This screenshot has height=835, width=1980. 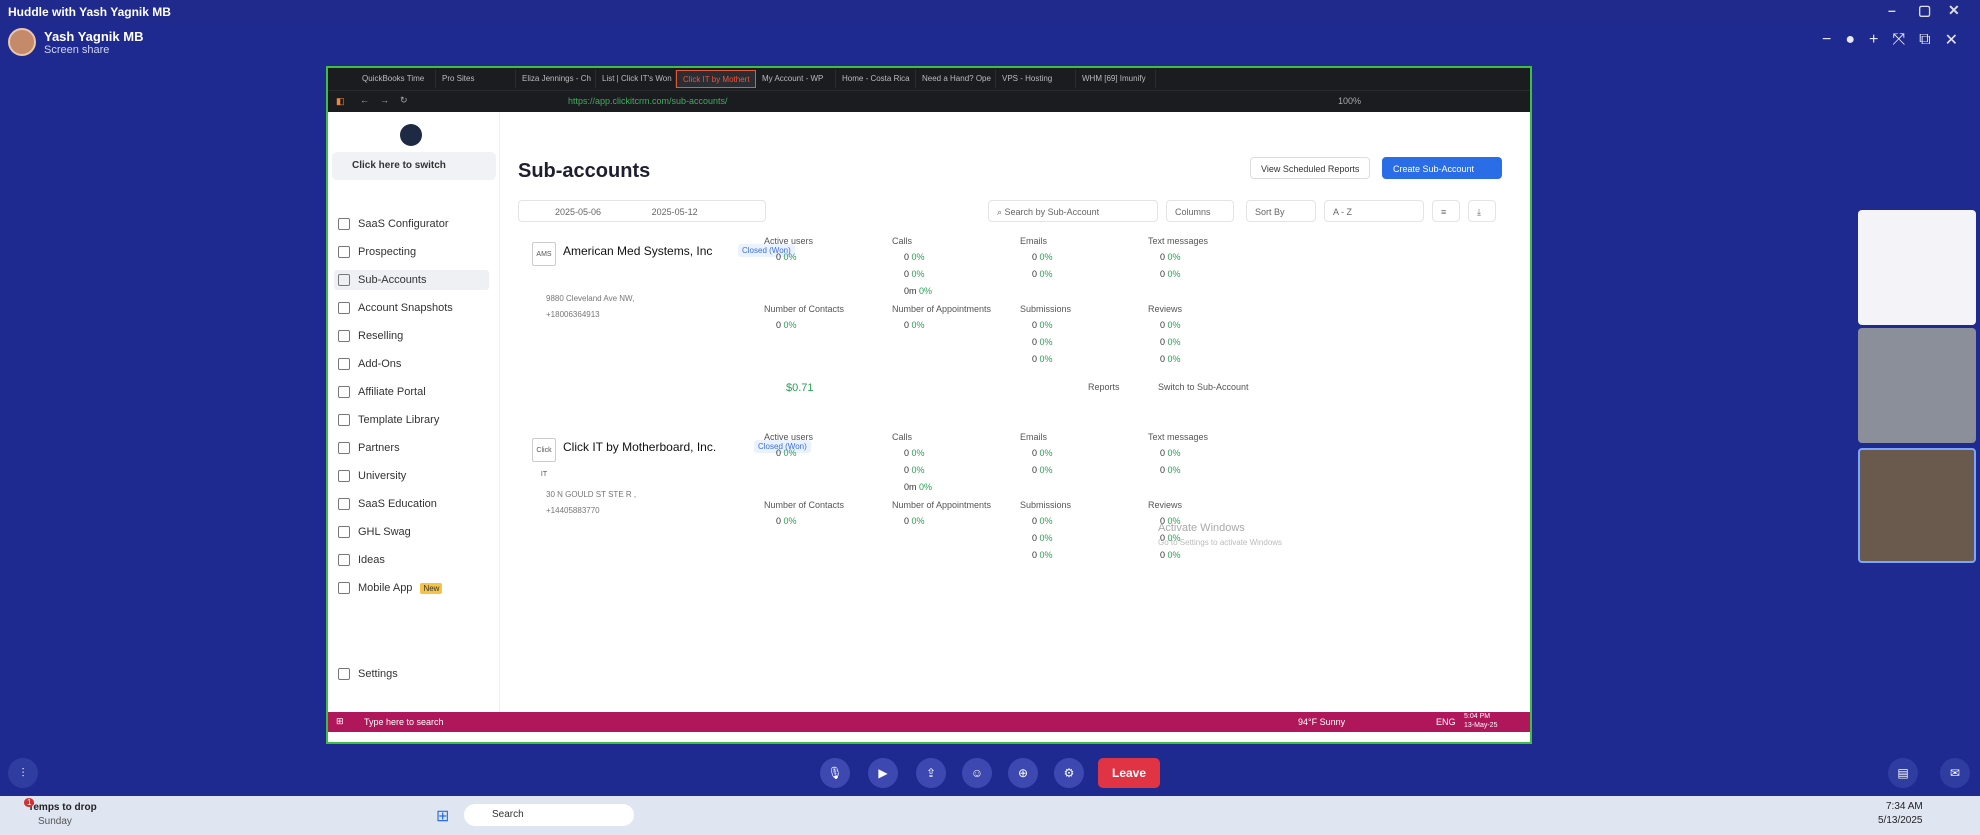 What do you see at coordinates (556, 79) in the screenshot?
I see `tab: Eliza Jennings - Ch` at bounding box center [556, 79].